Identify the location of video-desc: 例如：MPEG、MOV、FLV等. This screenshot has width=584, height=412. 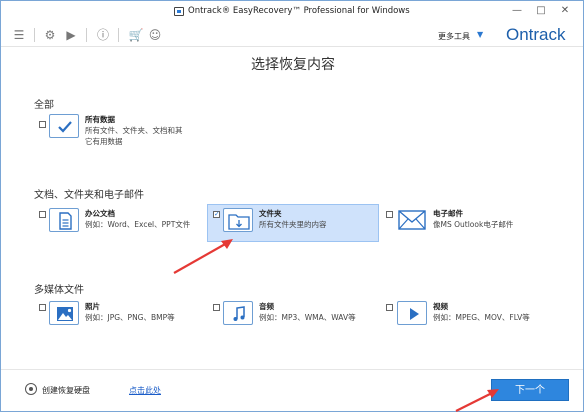
(481, 317).